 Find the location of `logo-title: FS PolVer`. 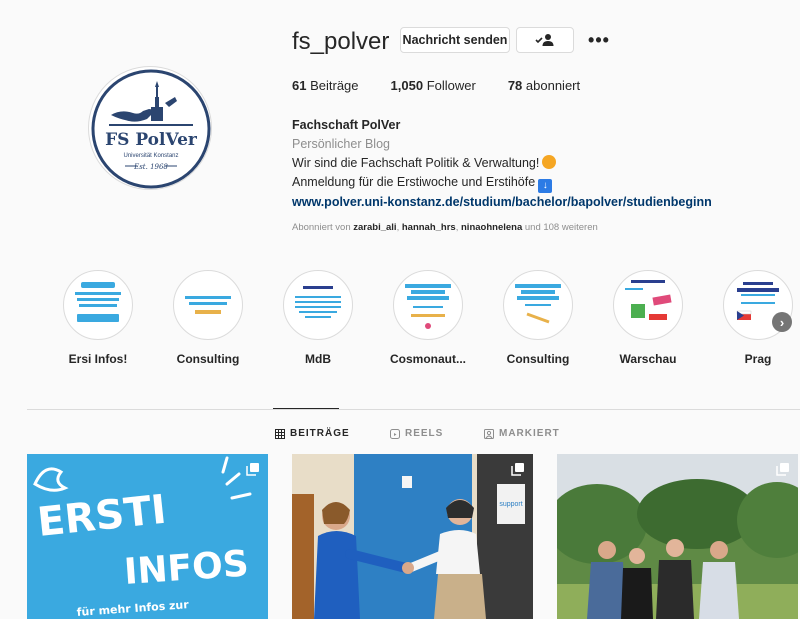

logo-title: FS PolVer is located at coordinates (151, 140).